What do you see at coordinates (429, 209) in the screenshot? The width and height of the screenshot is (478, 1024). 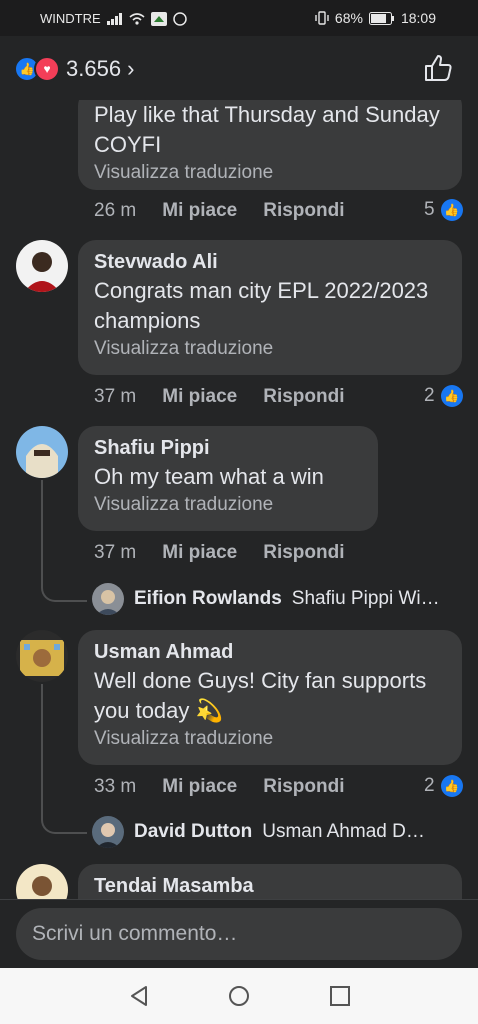 I see `like-count-value: 5` at bounding box center [429, 209].